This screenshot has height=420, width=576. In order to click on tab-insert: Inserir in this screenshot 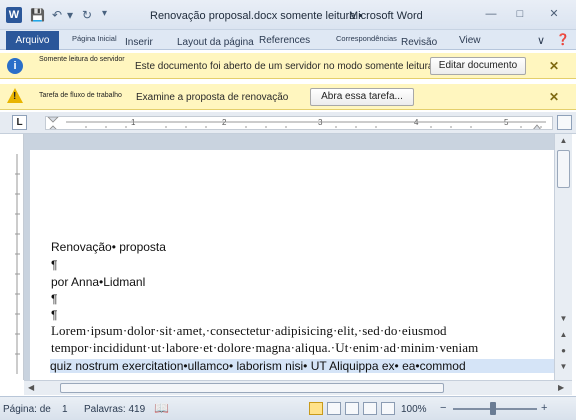, I will do `click(139, 42)`.